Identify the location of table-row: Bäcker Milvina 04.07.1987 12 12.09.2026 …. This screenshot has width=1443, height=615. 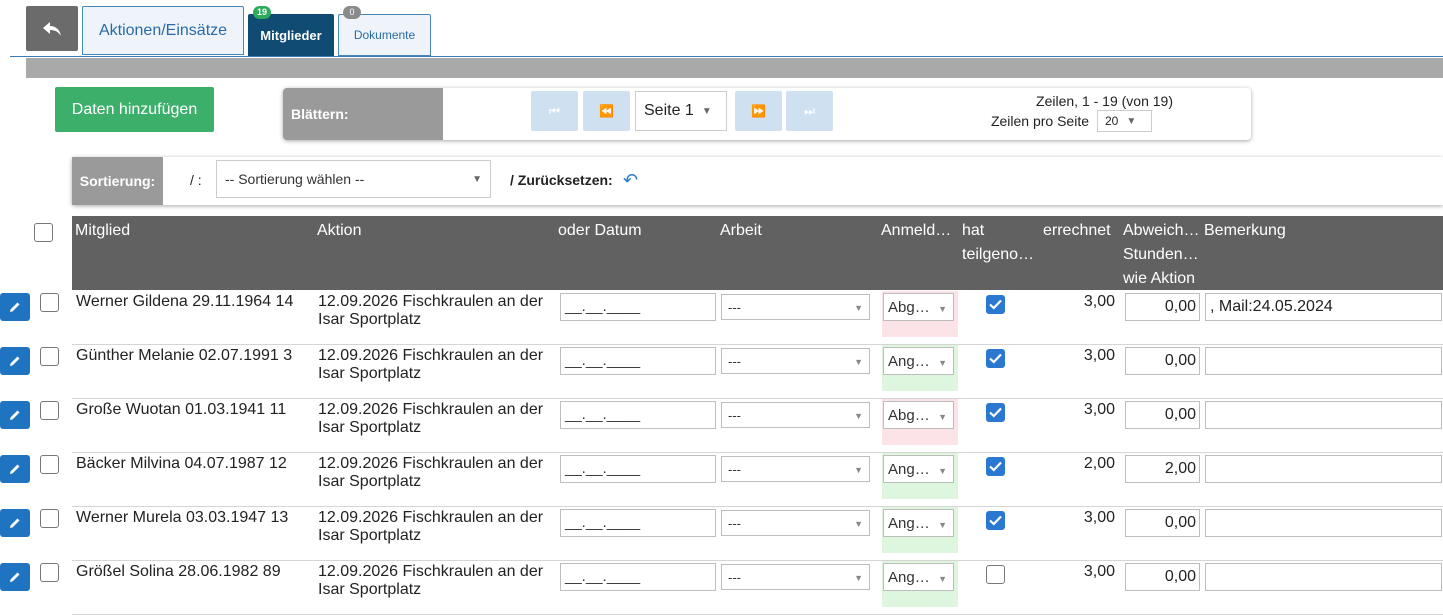
(721, 480).